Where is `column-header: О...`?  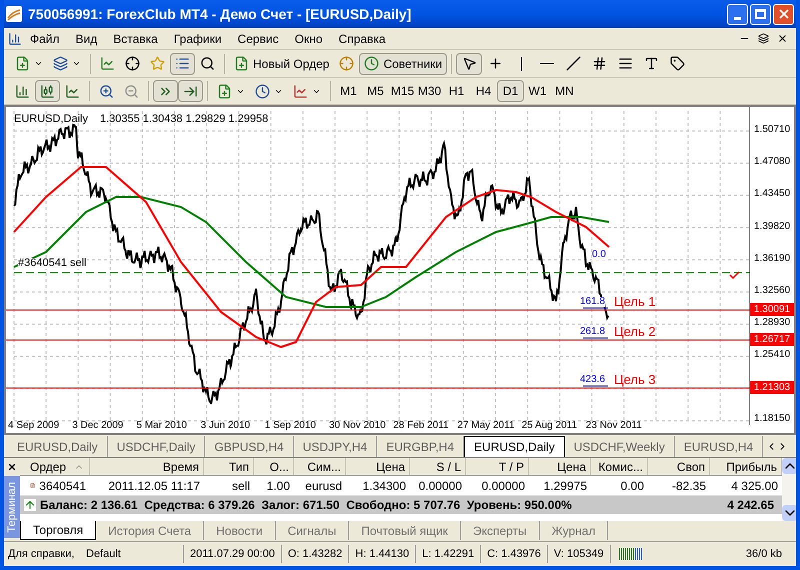 column-header: О... is located at coordinates (274, 466).